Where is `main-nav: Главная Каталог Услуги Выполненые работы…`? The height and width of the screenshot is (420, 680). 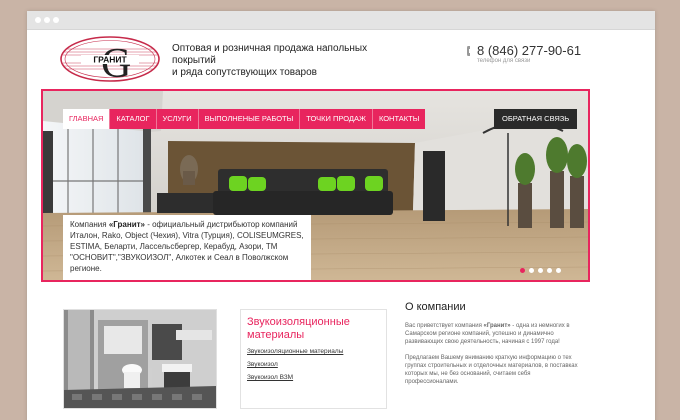
main-nav: Главная Каталог Услуги Выполненые работы… is located at coordinates (244, 119).